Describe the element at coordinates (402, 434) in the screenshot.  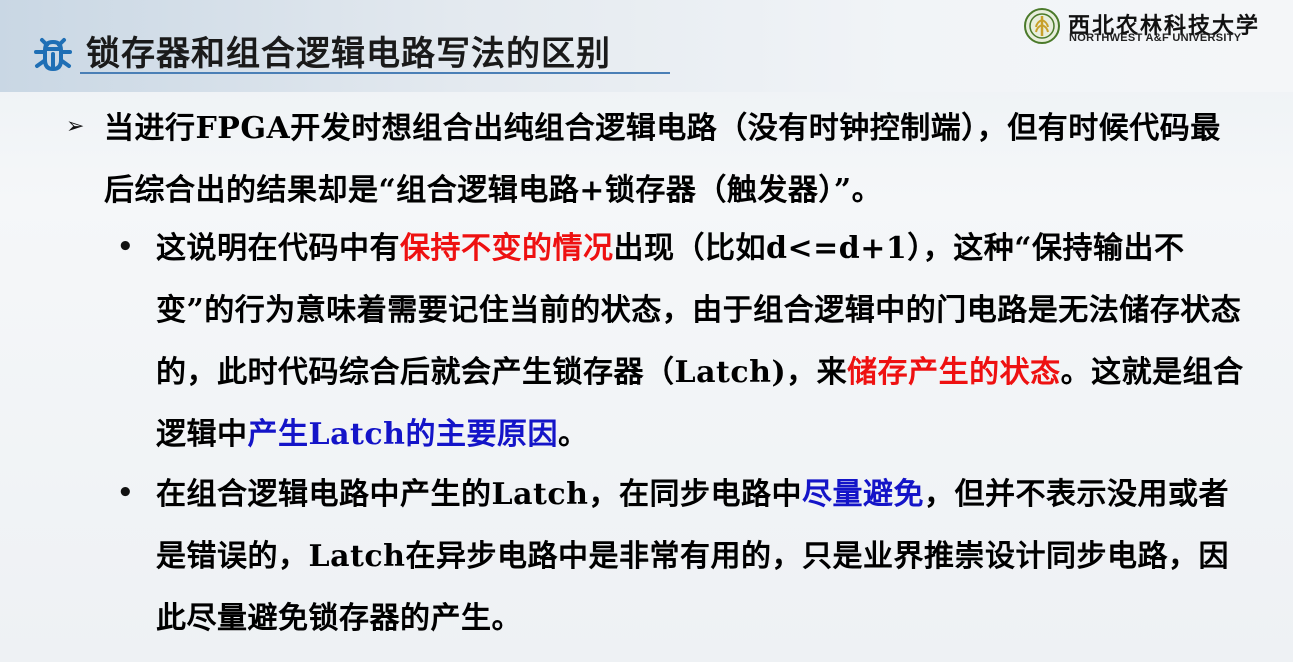
I see `bullet1-highlight-blue: 产生Latch的主要原因` at that location.